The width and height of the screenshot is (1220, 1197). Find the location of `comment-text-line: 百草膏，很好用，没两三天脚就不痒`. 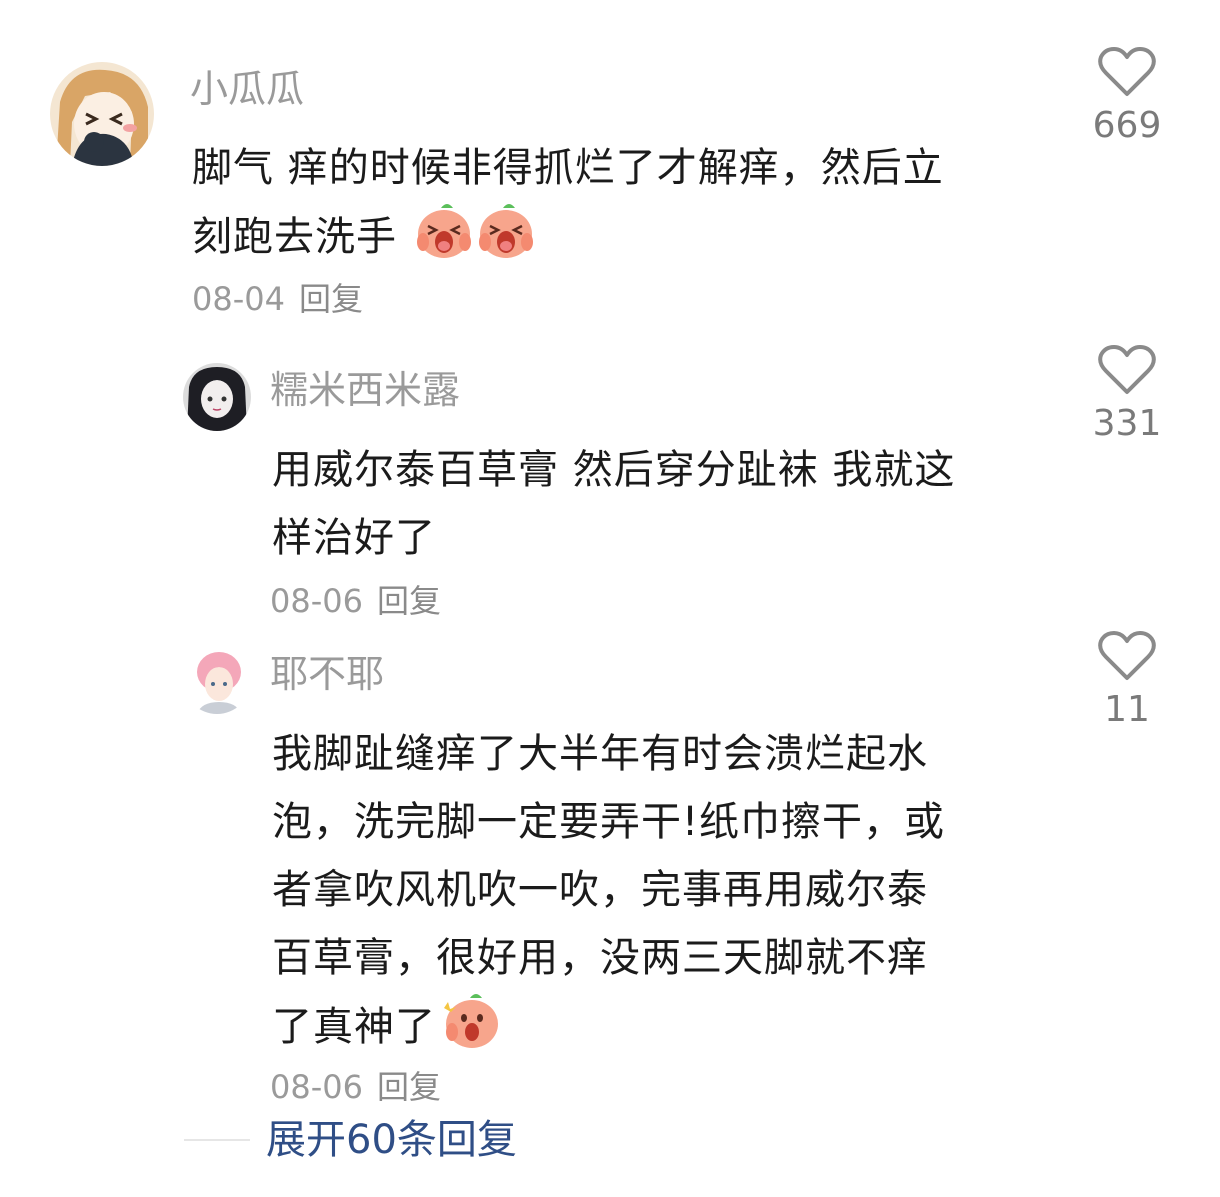

comment-text-line: 百草膏，很好用，没两三天脚就不痒 is located at coordinates (600, 958).